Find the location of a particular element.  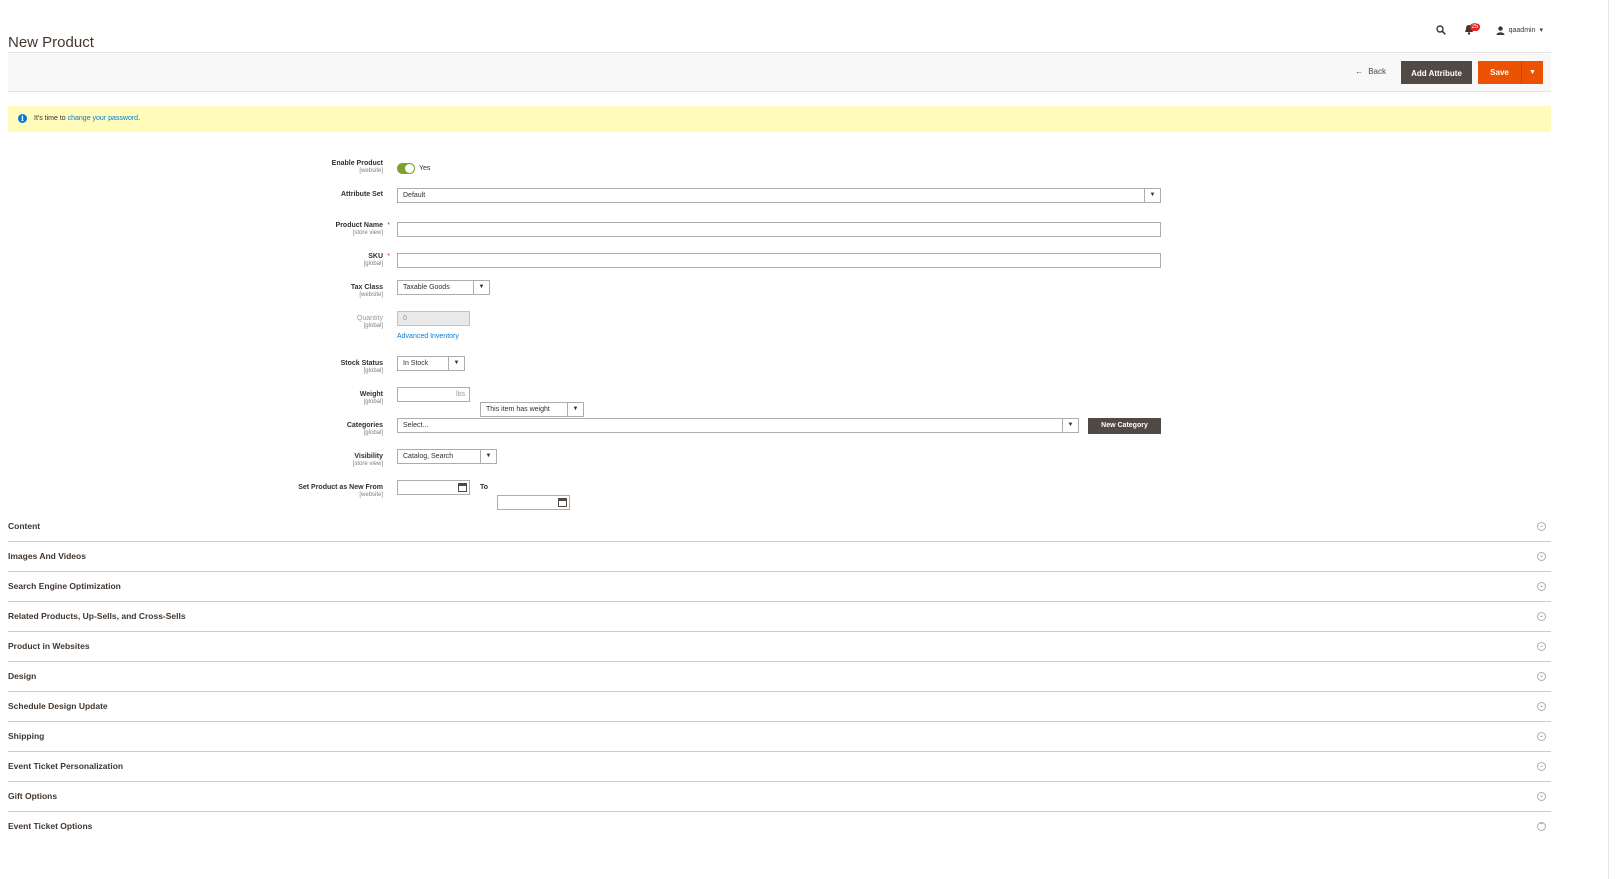

enable-product-toggle is located at coordinates (406, 169).